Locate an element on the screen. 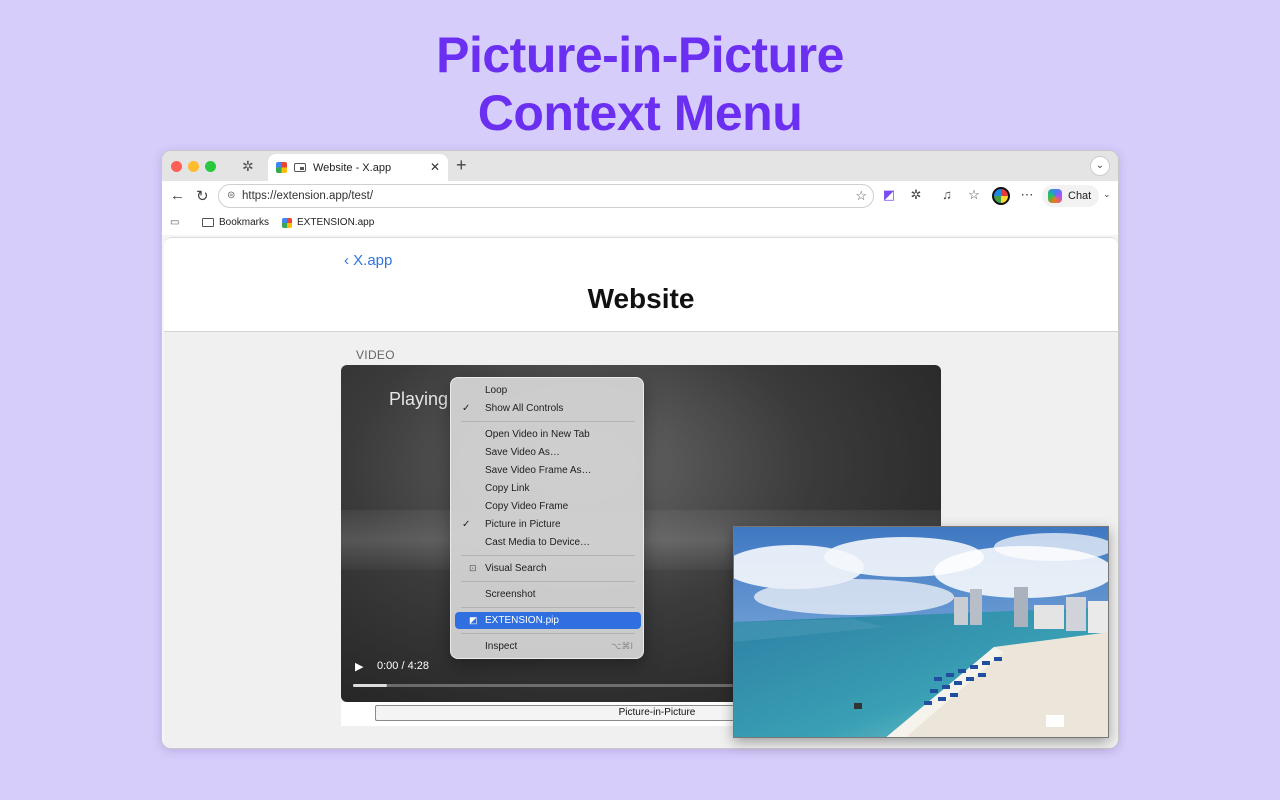 The width and height of the screenshot is (1280, 800). favorite-star-icon: ☆ is located at coordinates (861, 196).